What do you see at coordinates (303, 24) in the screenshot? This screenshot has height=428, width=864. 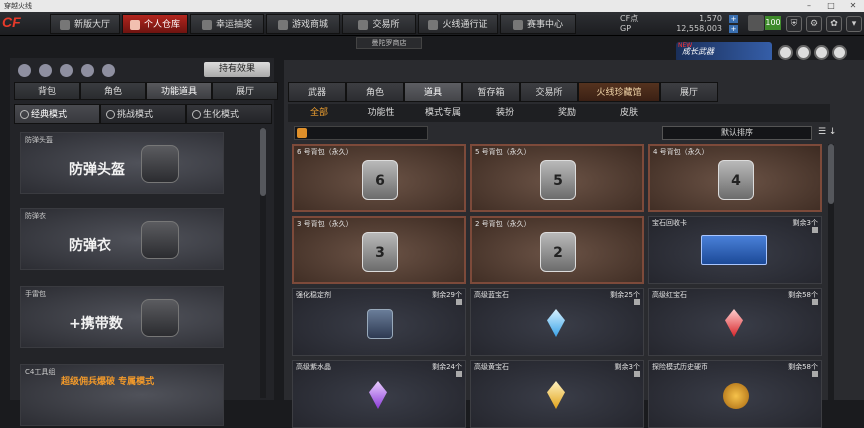 I see `tab-shop: 游戏商城` at bounding box center [303, 24].